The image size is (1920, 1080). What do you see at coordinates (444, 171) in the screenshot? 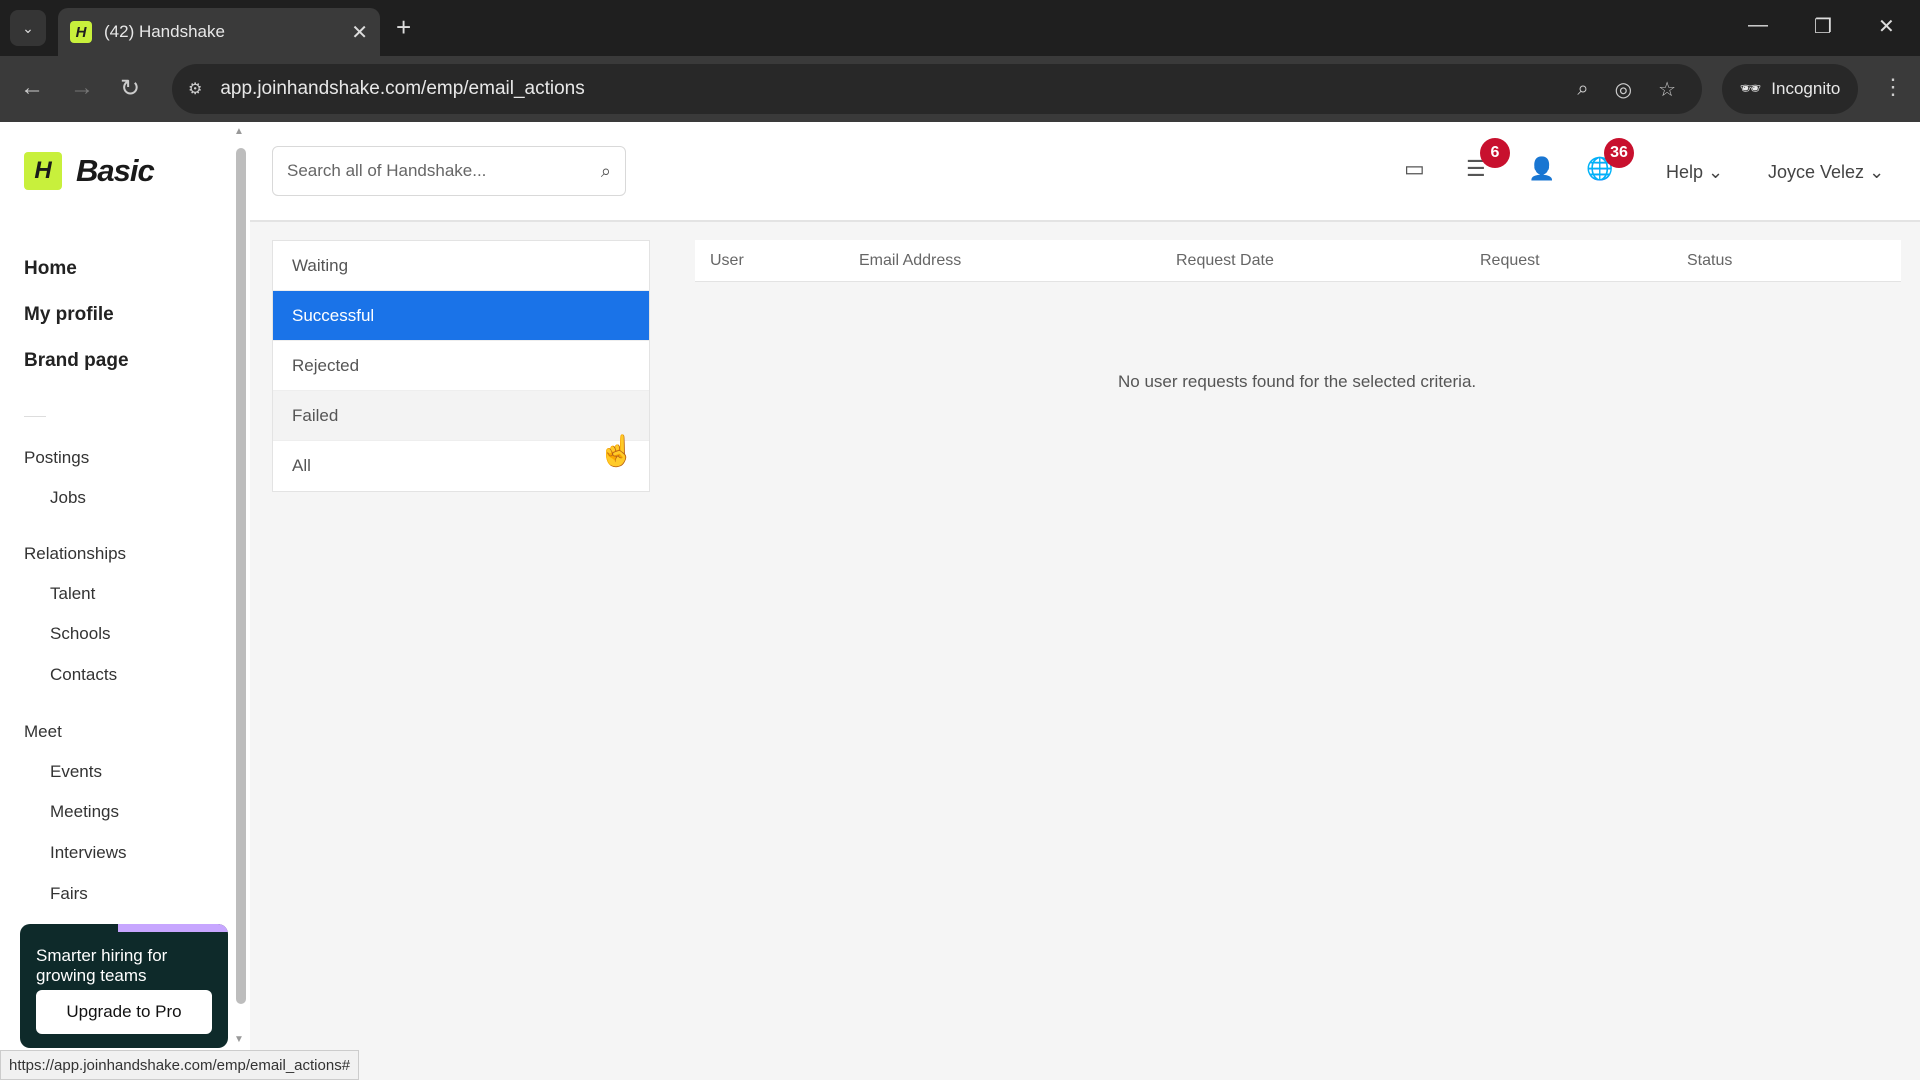
I see `search-input` at bounding box center [444, 171].